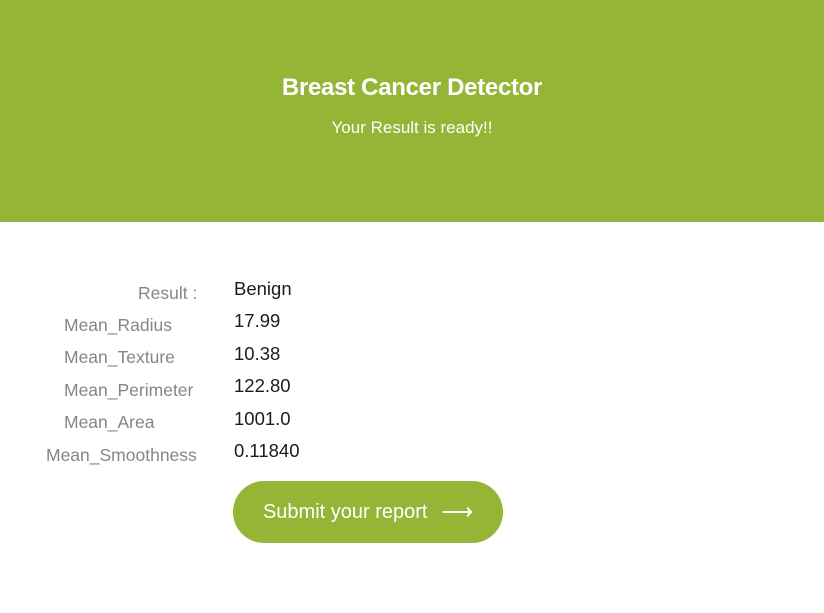  I want to click on submit-report-button: Submit your report ⟶, so click(368, 512).